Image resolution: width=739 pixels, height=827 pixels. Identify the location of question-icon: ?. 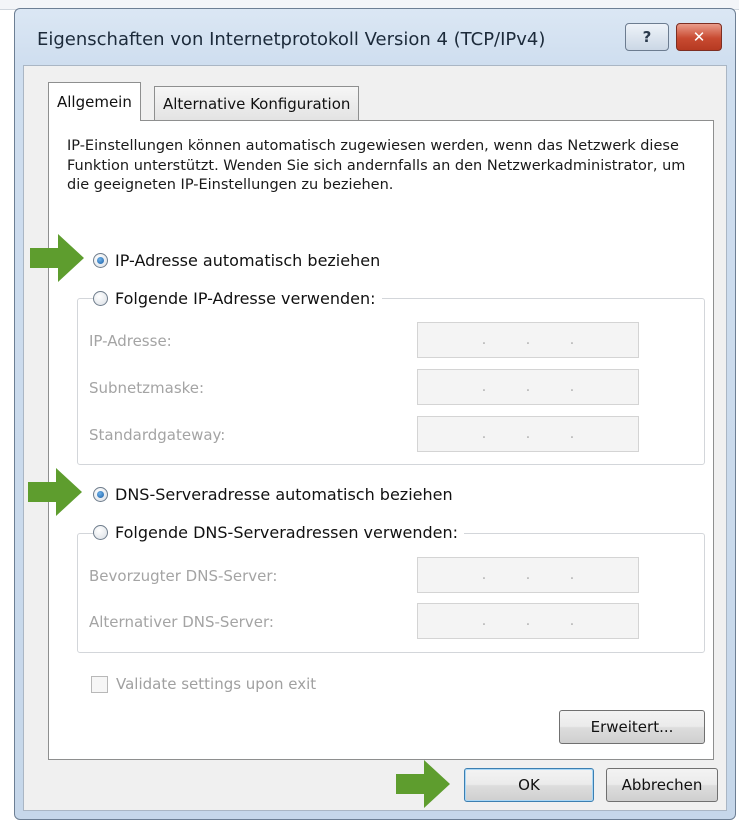
(647, 37).